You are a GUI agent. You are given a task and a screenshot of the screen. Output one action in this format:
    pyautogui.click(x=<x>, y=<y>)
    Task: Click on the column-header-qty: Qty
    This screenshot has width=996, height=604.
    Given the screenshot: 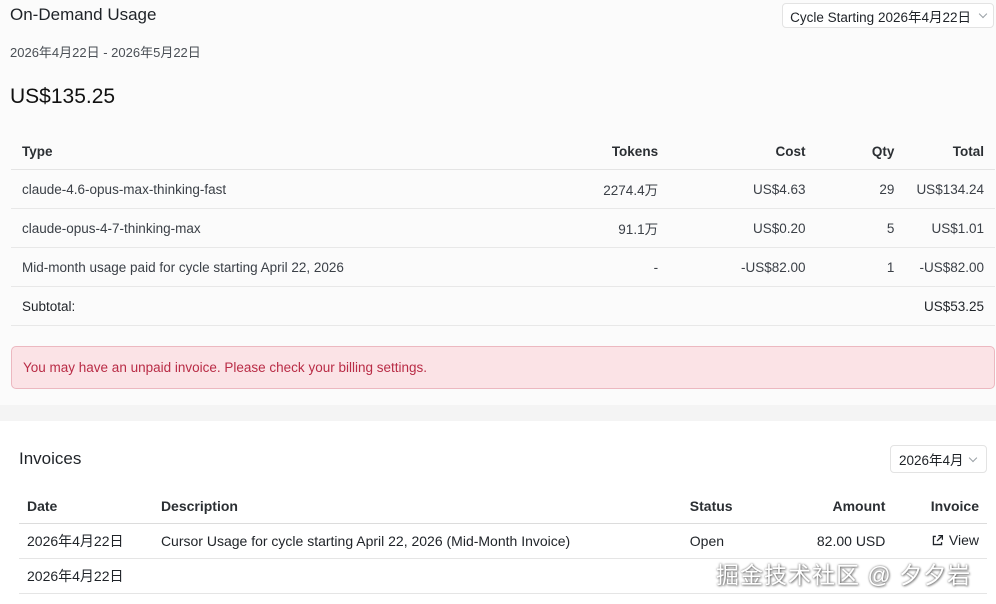 What is the action you would take?
    pyautogui.click(x=861, y=152)
    